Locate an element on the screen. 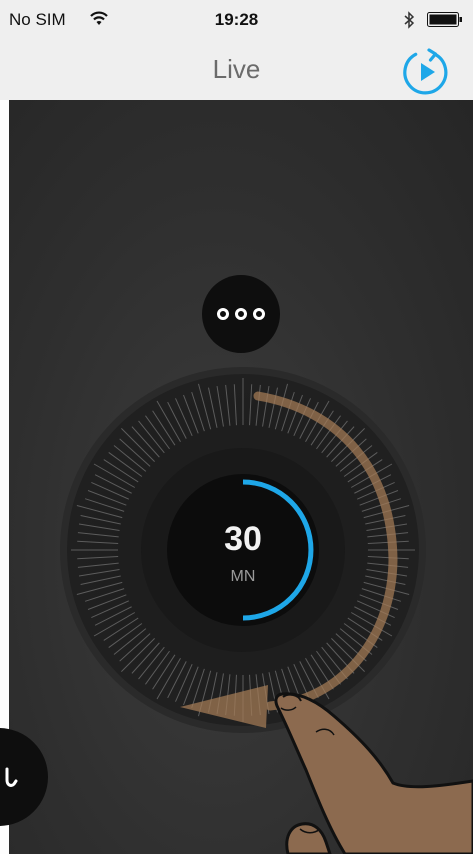  timer-value: 30 is located at coordinates (243, 539).